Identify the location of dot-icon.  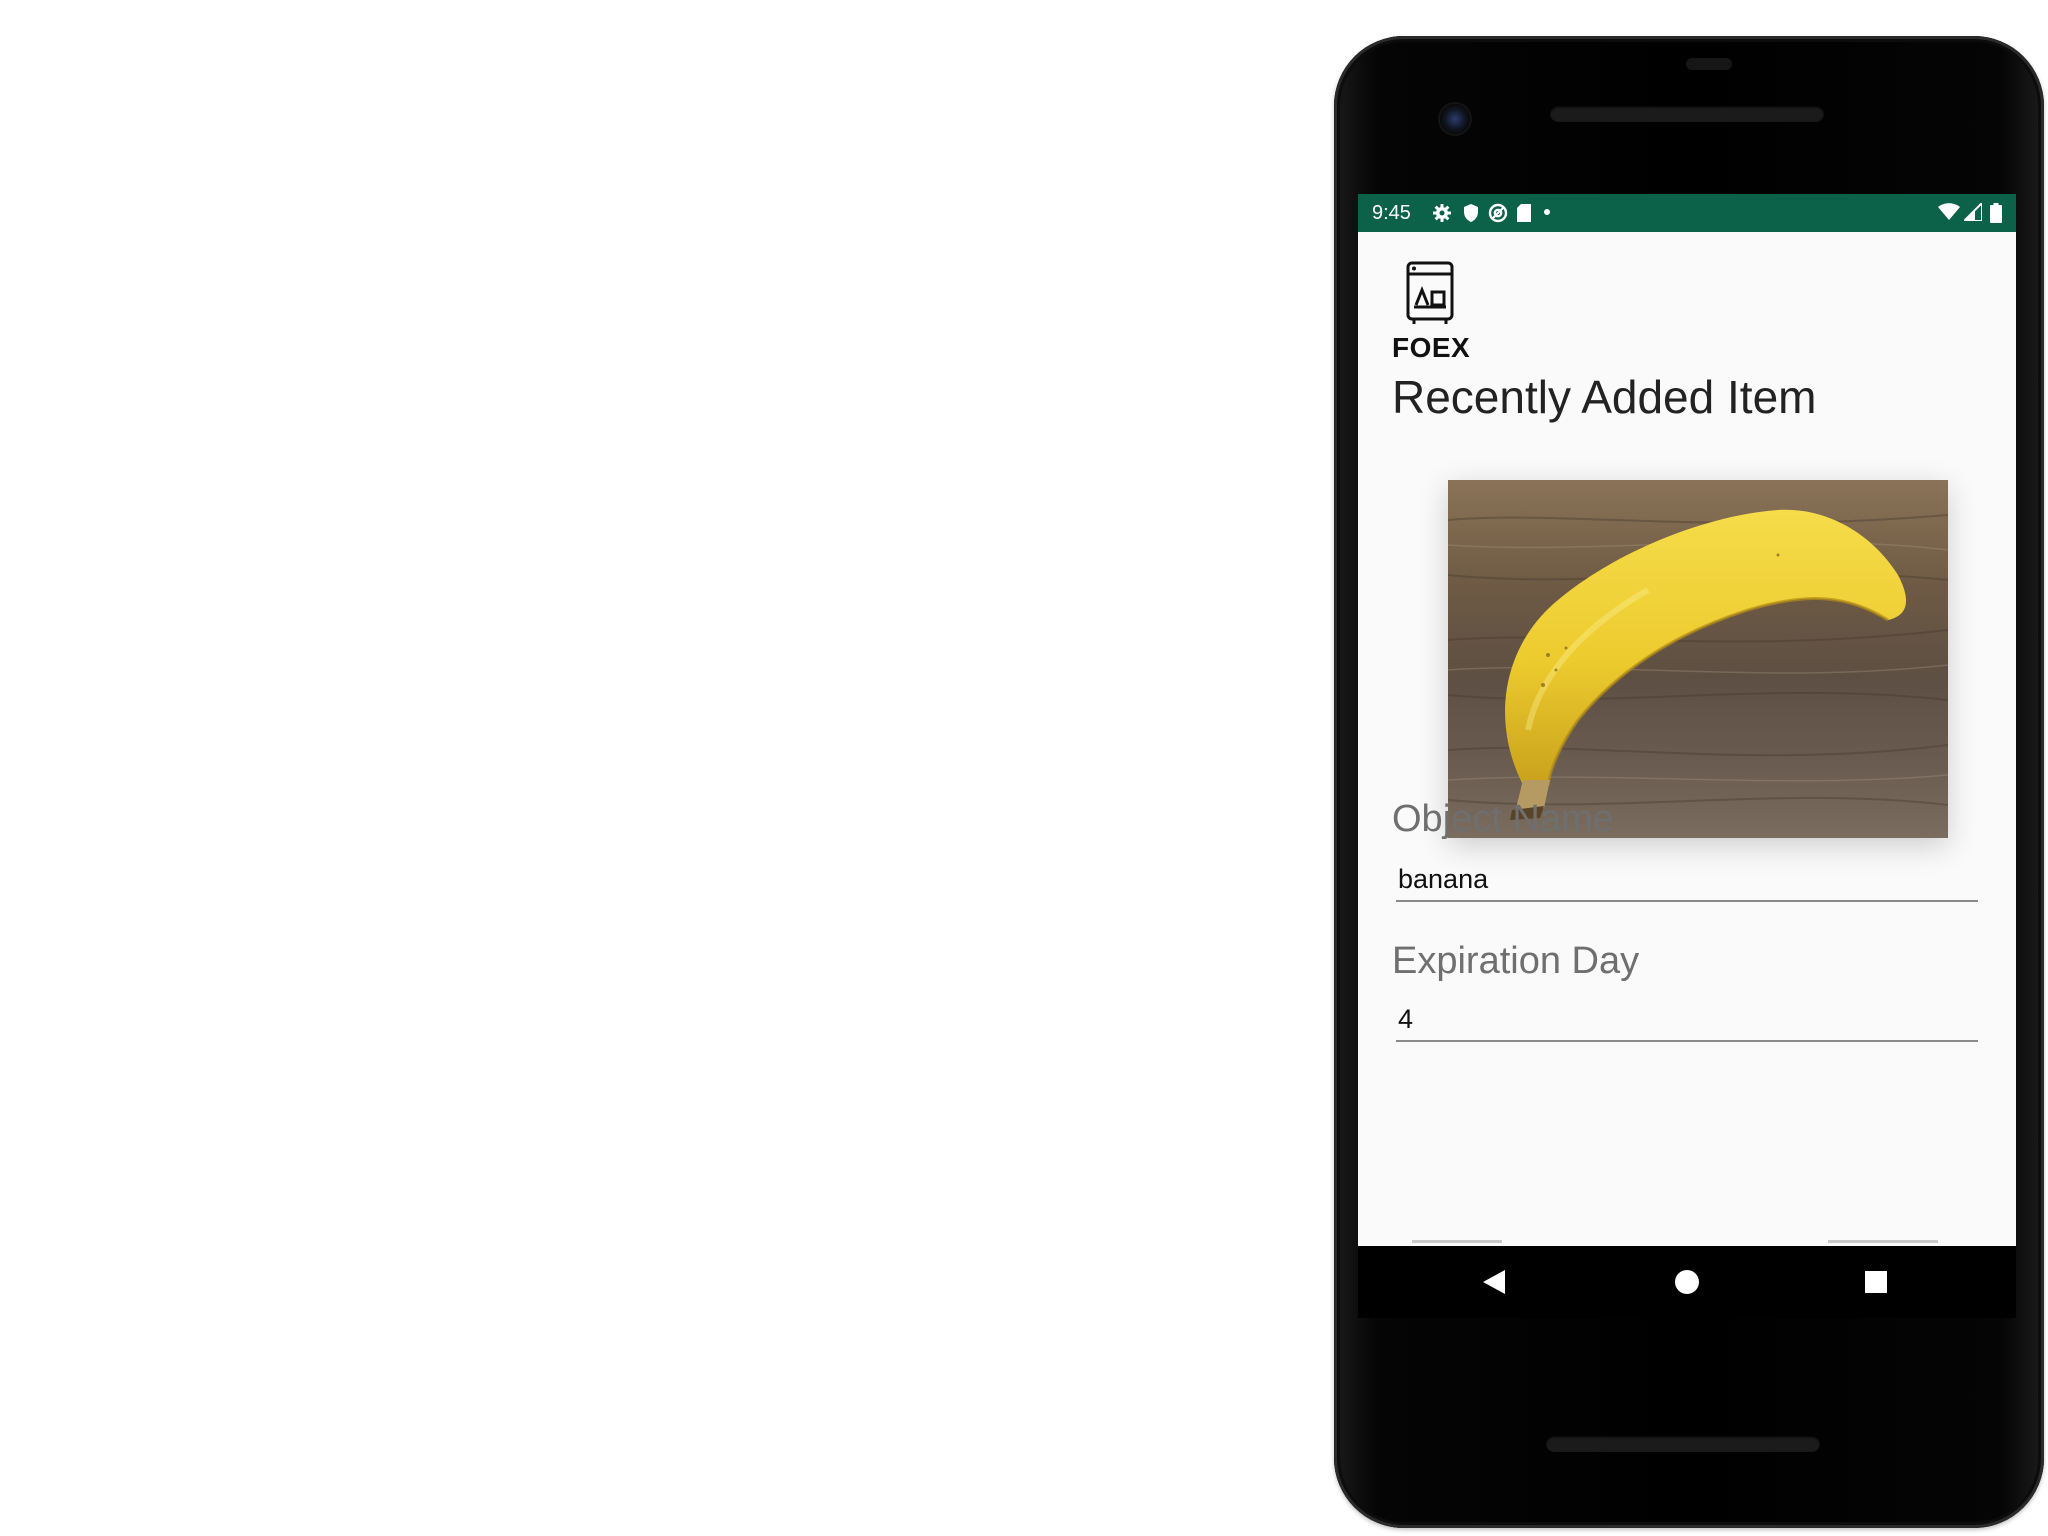
(1547, 212).